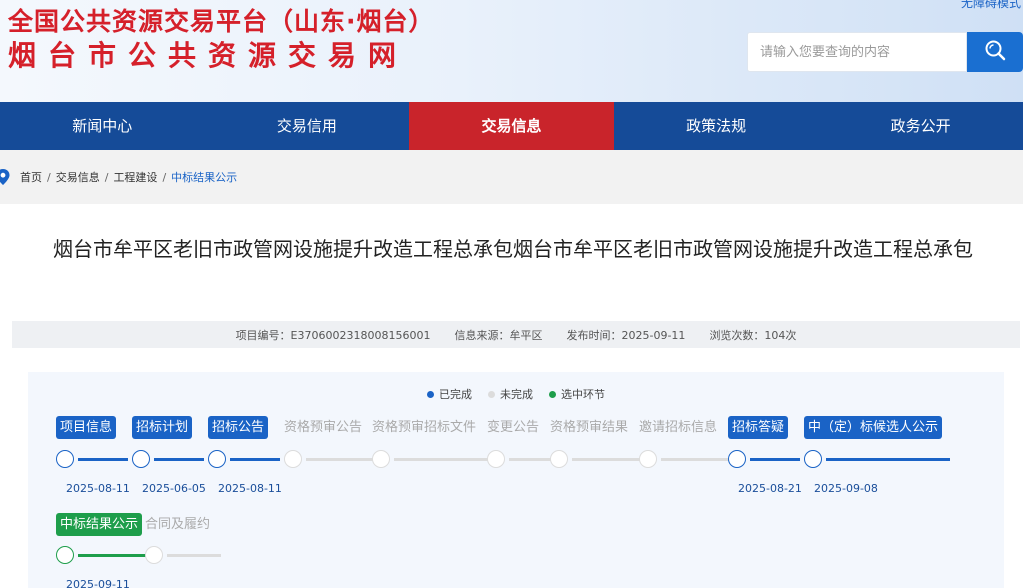 The image size is (1023, 588). I want to click on legend-done-dot, so click(430, 394).